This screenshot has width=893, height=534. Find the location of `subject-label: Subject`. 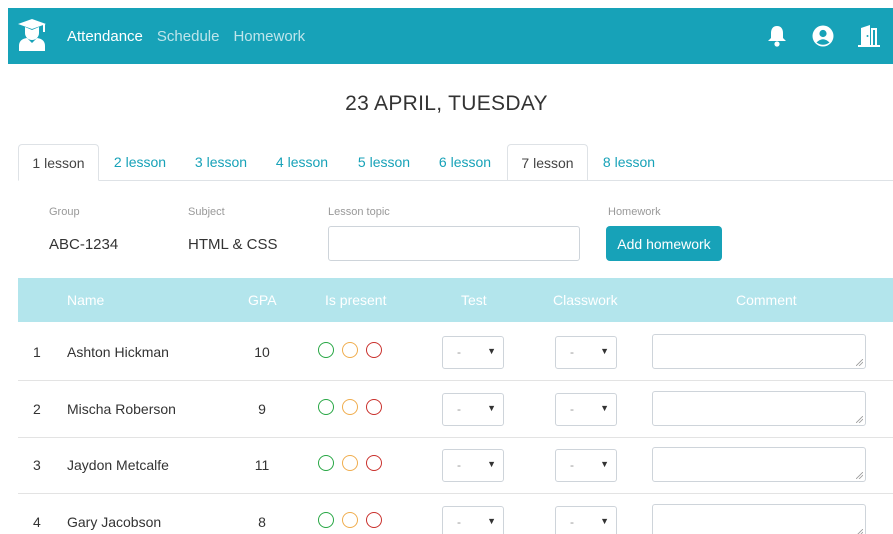

subject-label: Subject is located at coordinates (206, 212).